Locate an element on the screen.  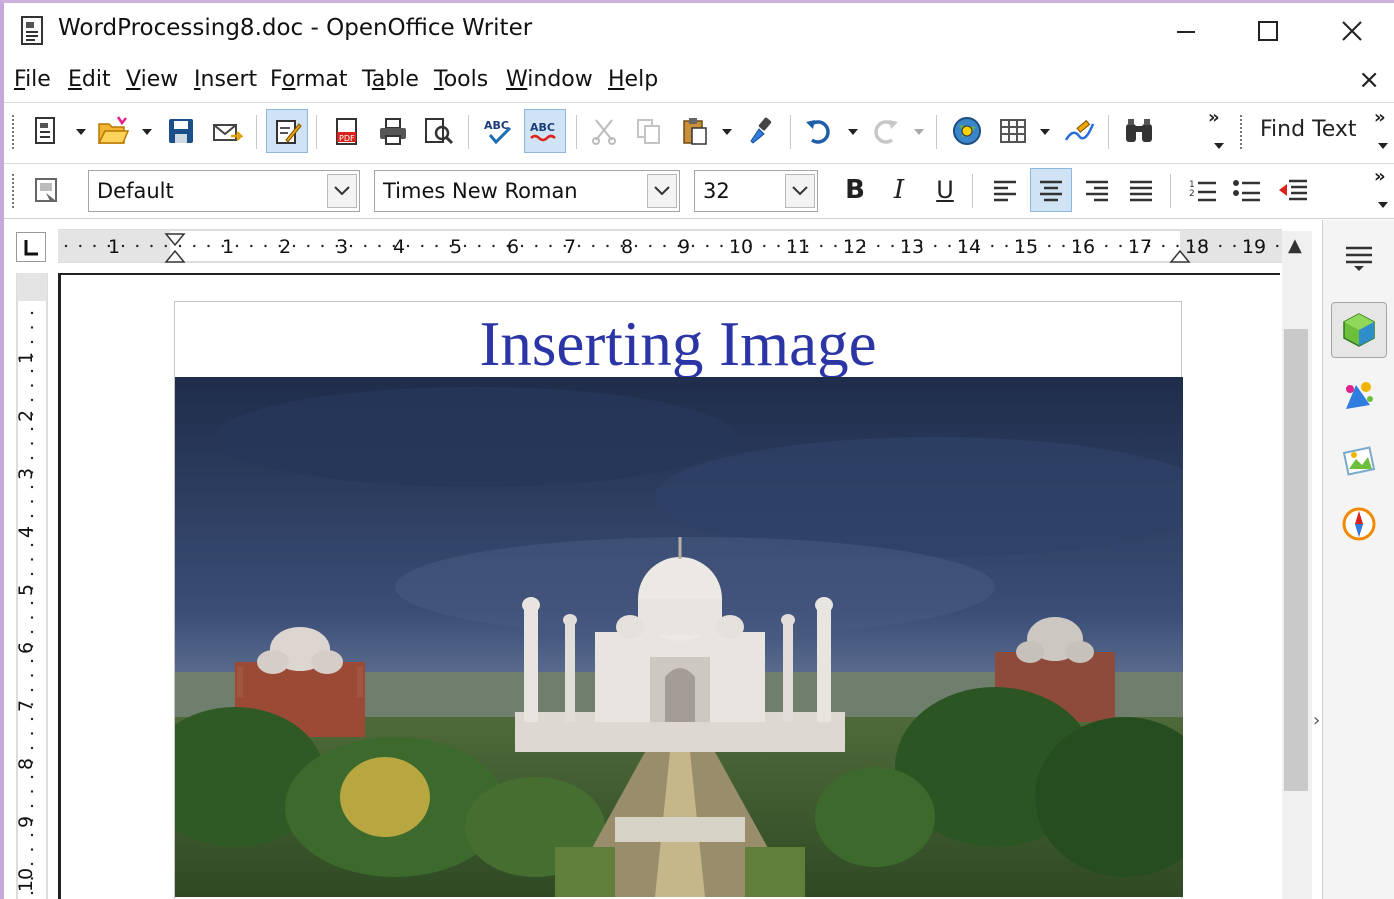
sidebar-navigator-button is located at coordinates (1359, 524).